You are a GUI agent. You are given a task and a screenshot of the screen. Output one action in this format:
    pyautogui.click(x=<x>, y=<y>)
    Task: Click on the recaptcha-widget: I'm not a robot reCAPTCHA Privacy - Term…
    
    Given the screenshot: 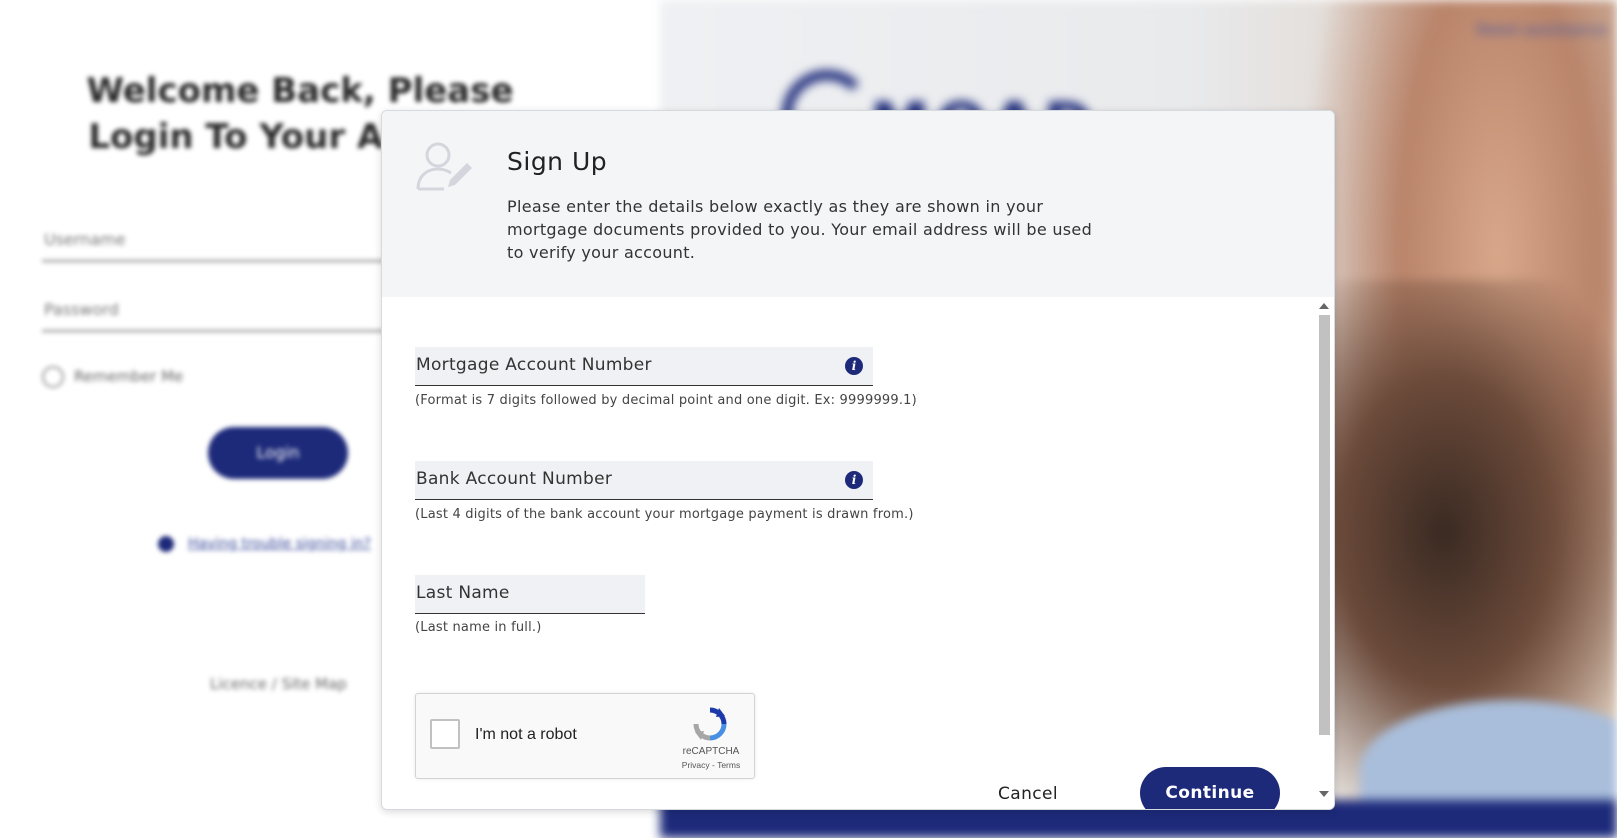 What is the action you would take?
    pyautogui.click(x=585, y=736)
    